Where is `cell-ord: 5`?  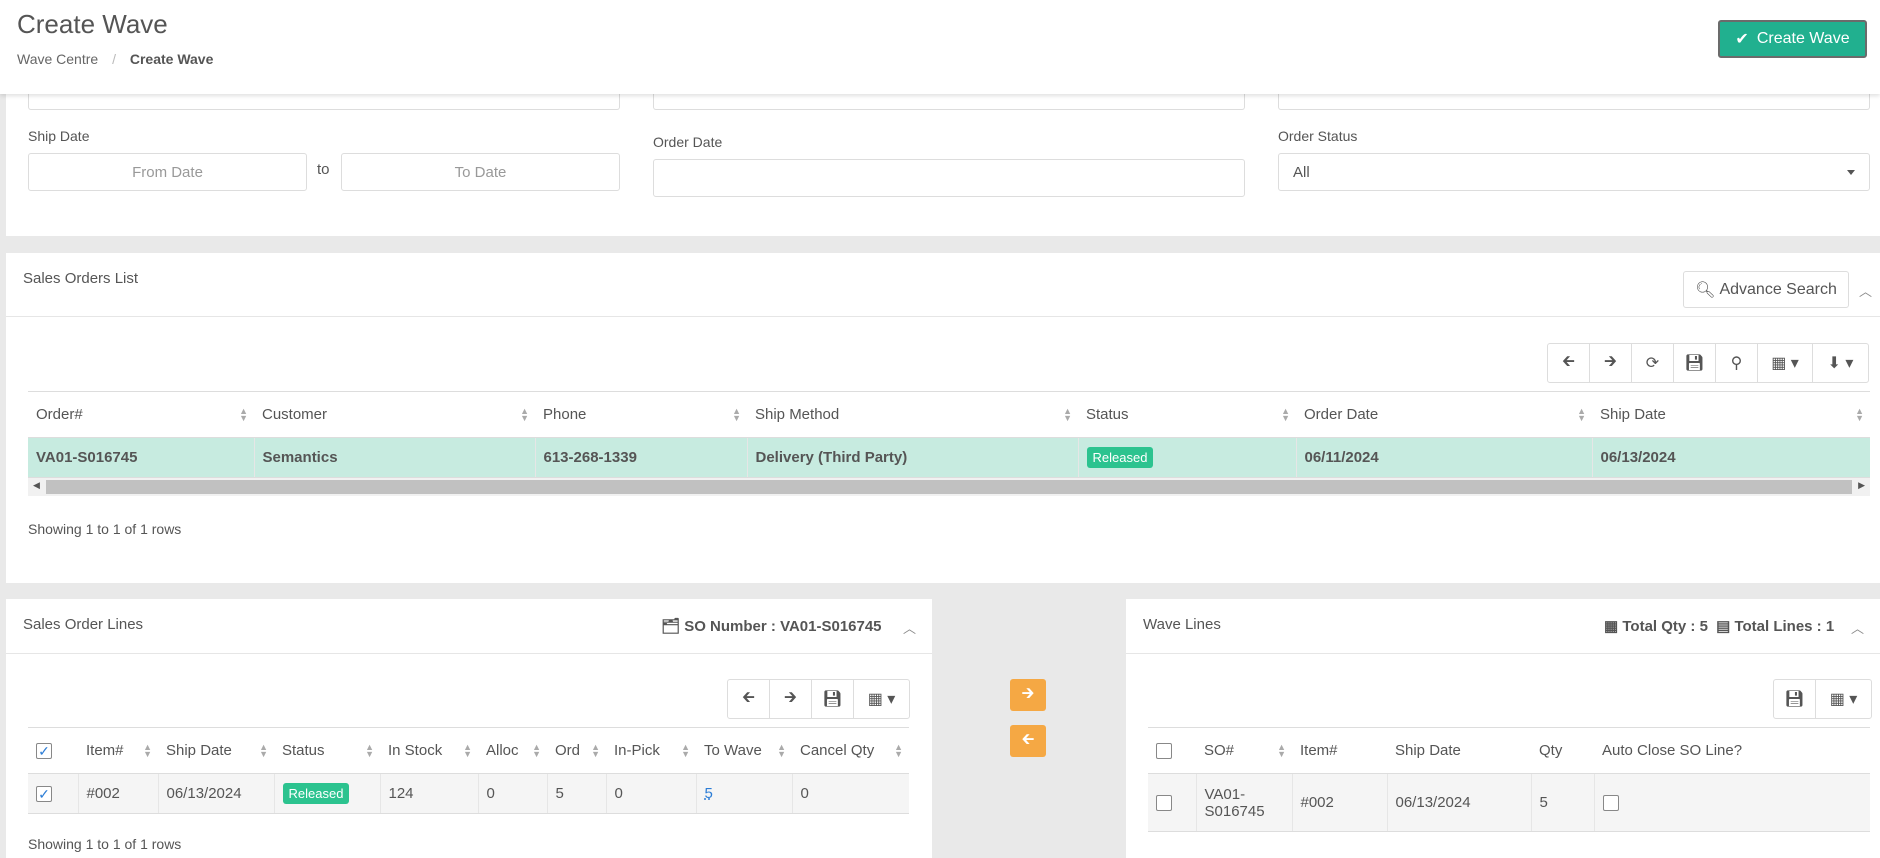
cell-ord: 5 is located at coordinates (577, 793).